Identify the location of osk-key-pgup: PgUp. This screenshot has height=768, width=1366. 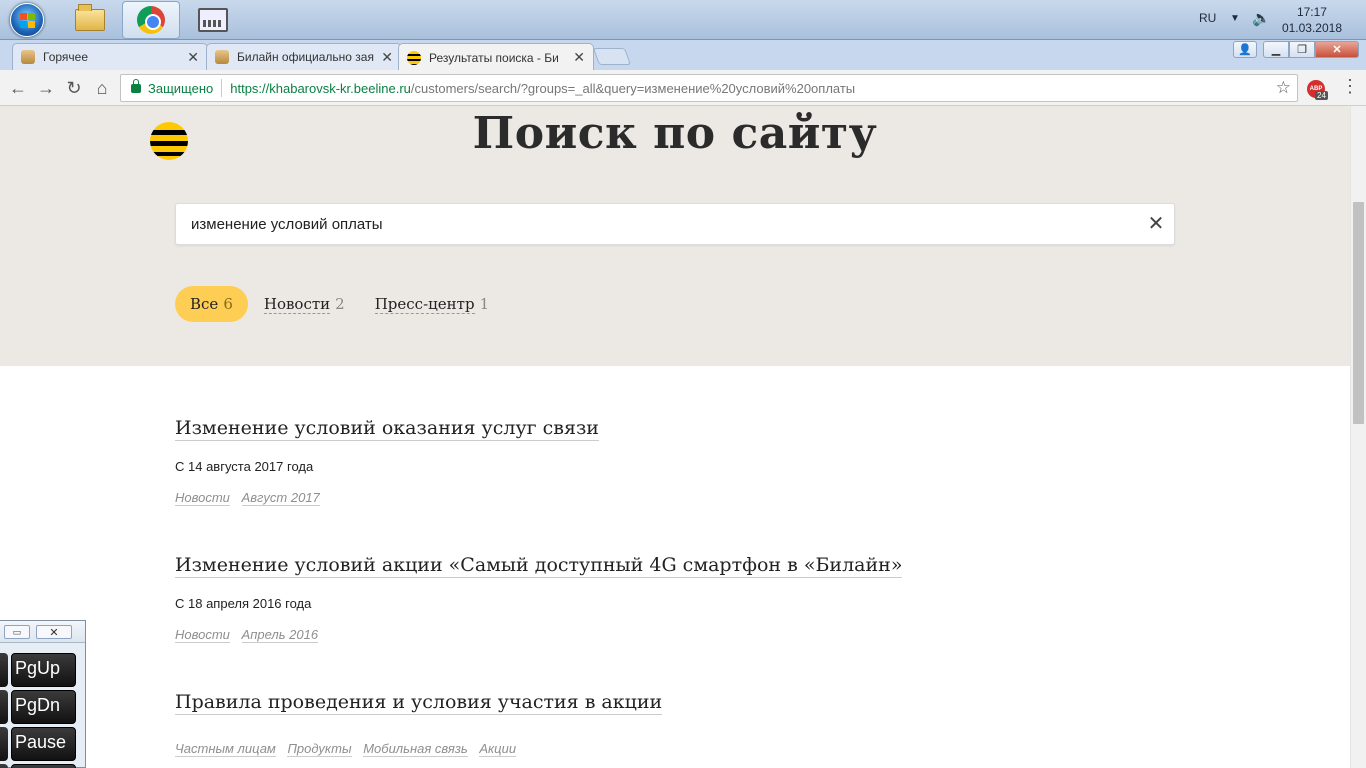
(43, 670).